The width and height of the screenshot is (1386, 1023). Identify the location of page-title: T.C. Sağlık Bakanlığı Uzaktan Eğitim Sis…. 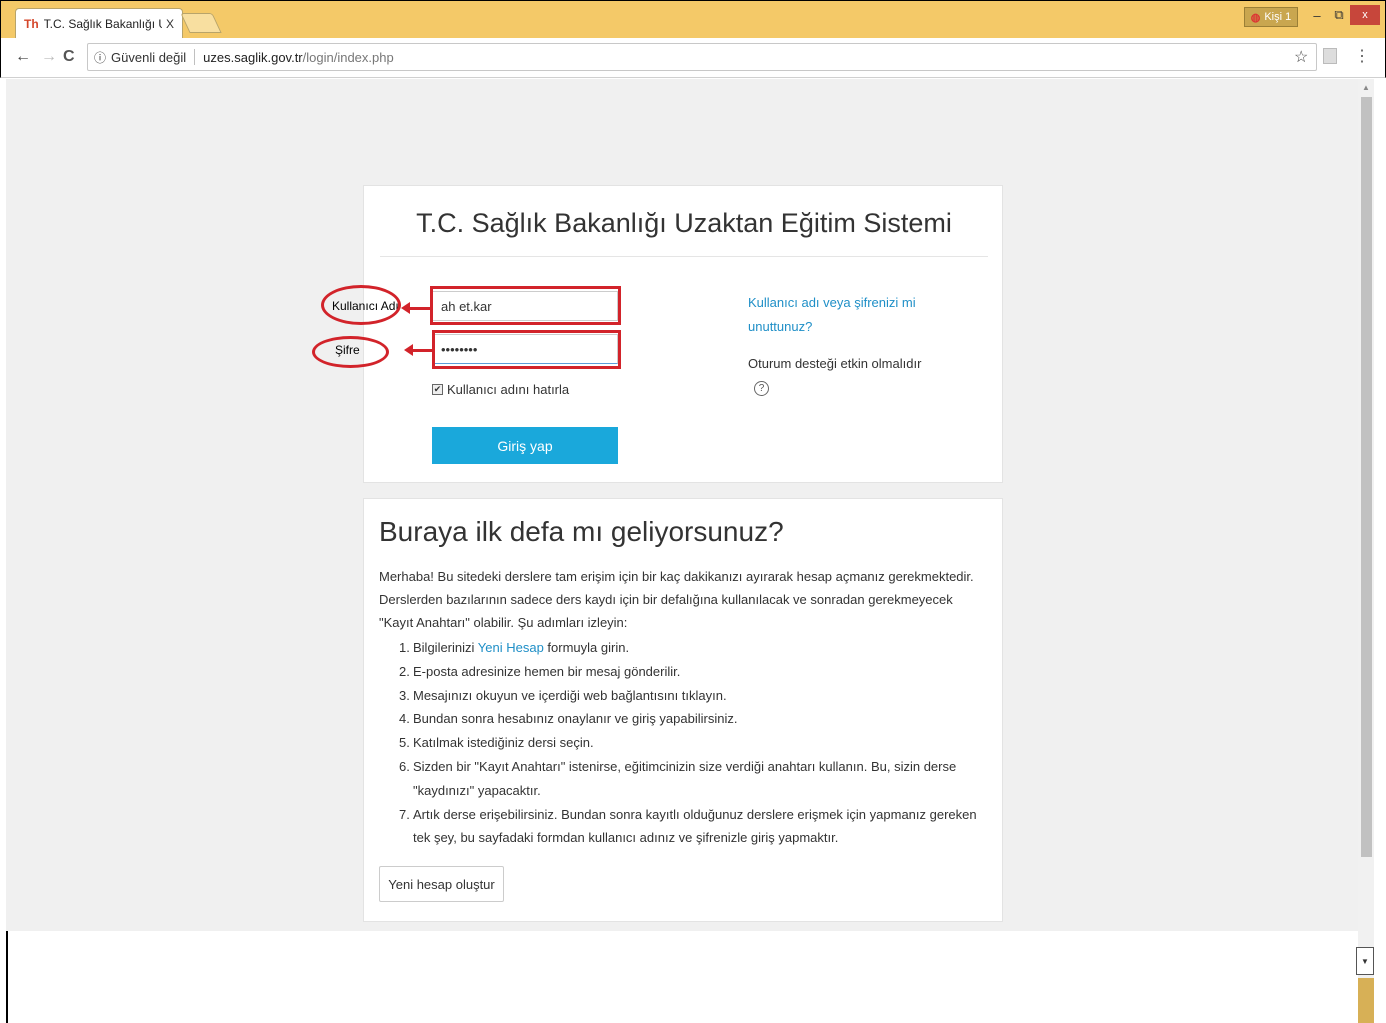
(684, 223).